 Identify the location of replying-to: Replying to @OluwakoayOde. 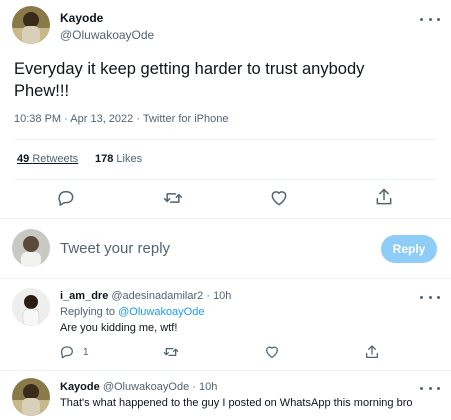
(132, 312).